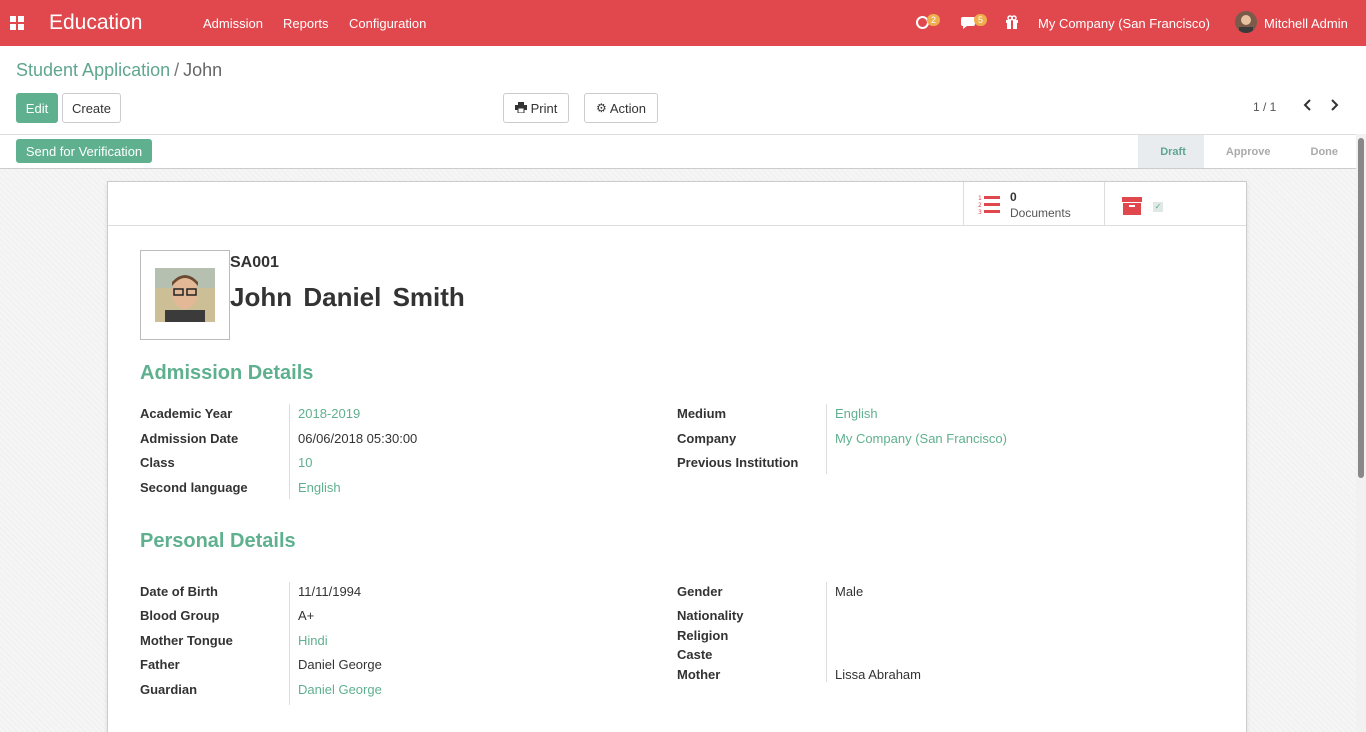 This screenshot has width=1366, height=732. I want to click on nationality-label: Nationality, so click(710, 615).